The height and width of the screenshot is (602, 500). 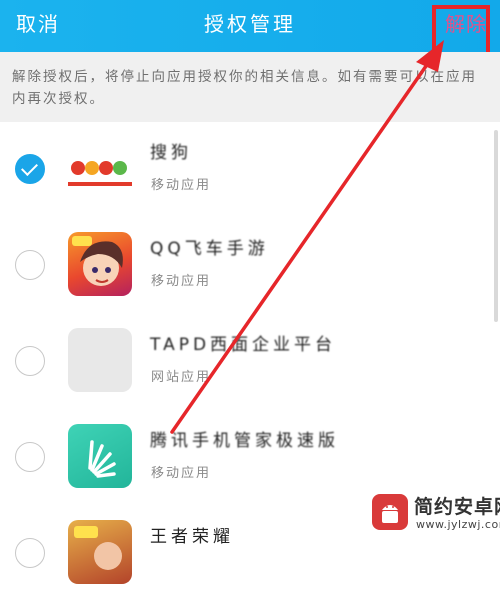 I want to click on checkbox-unchecked, so click(x=30, y=553).